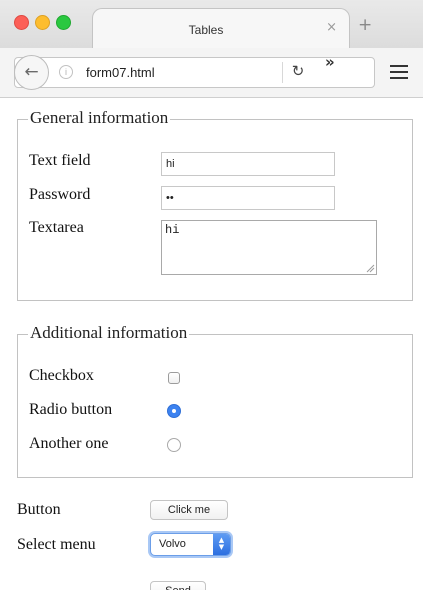 The width and height of the screenshot is (423, 590). Describe the element at coordinates (60, 194) in the screenshot. I see `password-label: Password` at that location.